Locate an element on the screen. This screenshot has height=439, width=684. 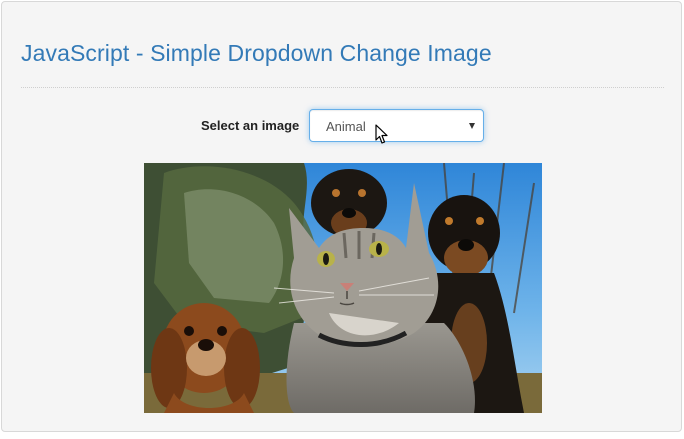
select-label: Select an image is located at coordinates (250, 125).